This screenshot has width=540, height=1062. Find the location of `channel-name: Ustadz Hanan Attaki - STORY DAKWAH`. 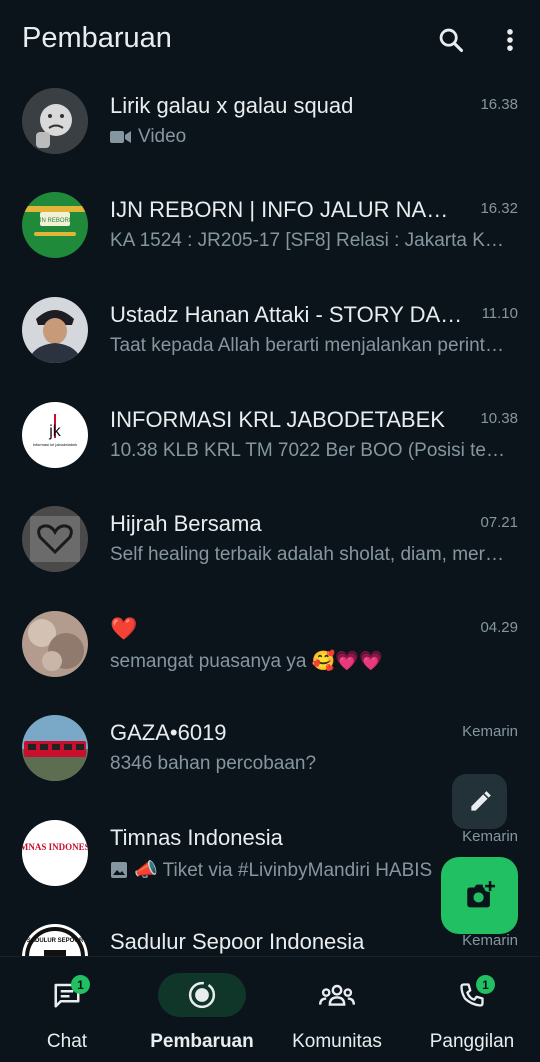

channel-name: Ustadz Hanan Attaki - STORY DAKWAH is located at coordinates (287, 314).